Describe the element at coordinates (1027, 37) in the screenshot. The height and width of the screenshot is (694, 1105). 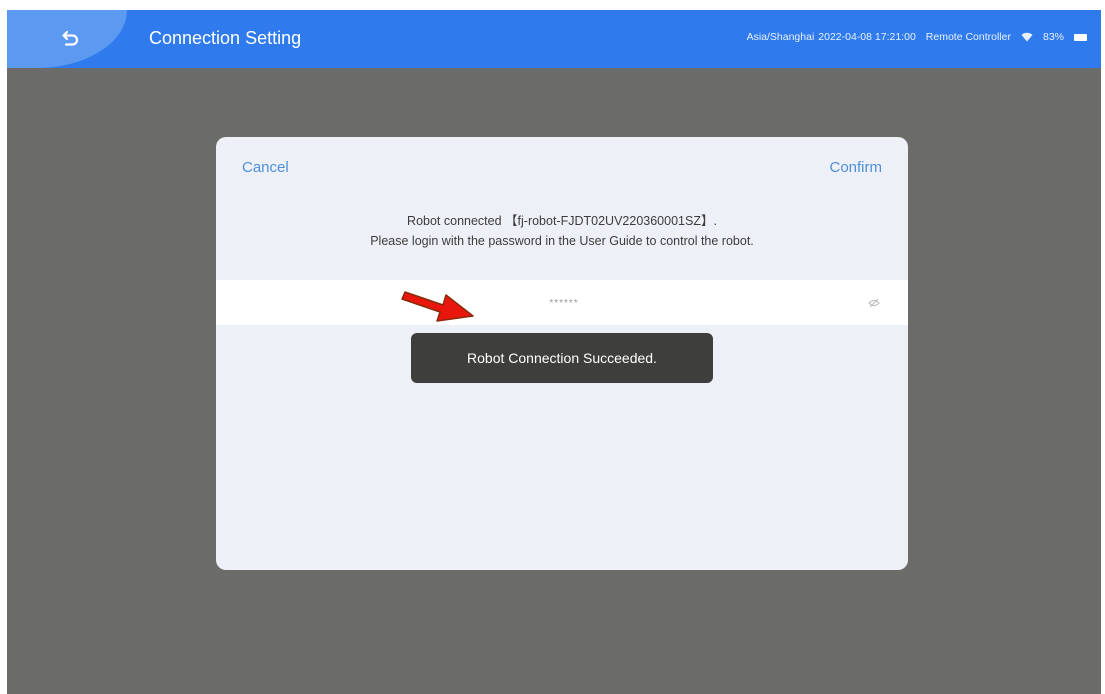
I see `wifi-icon` at that location.